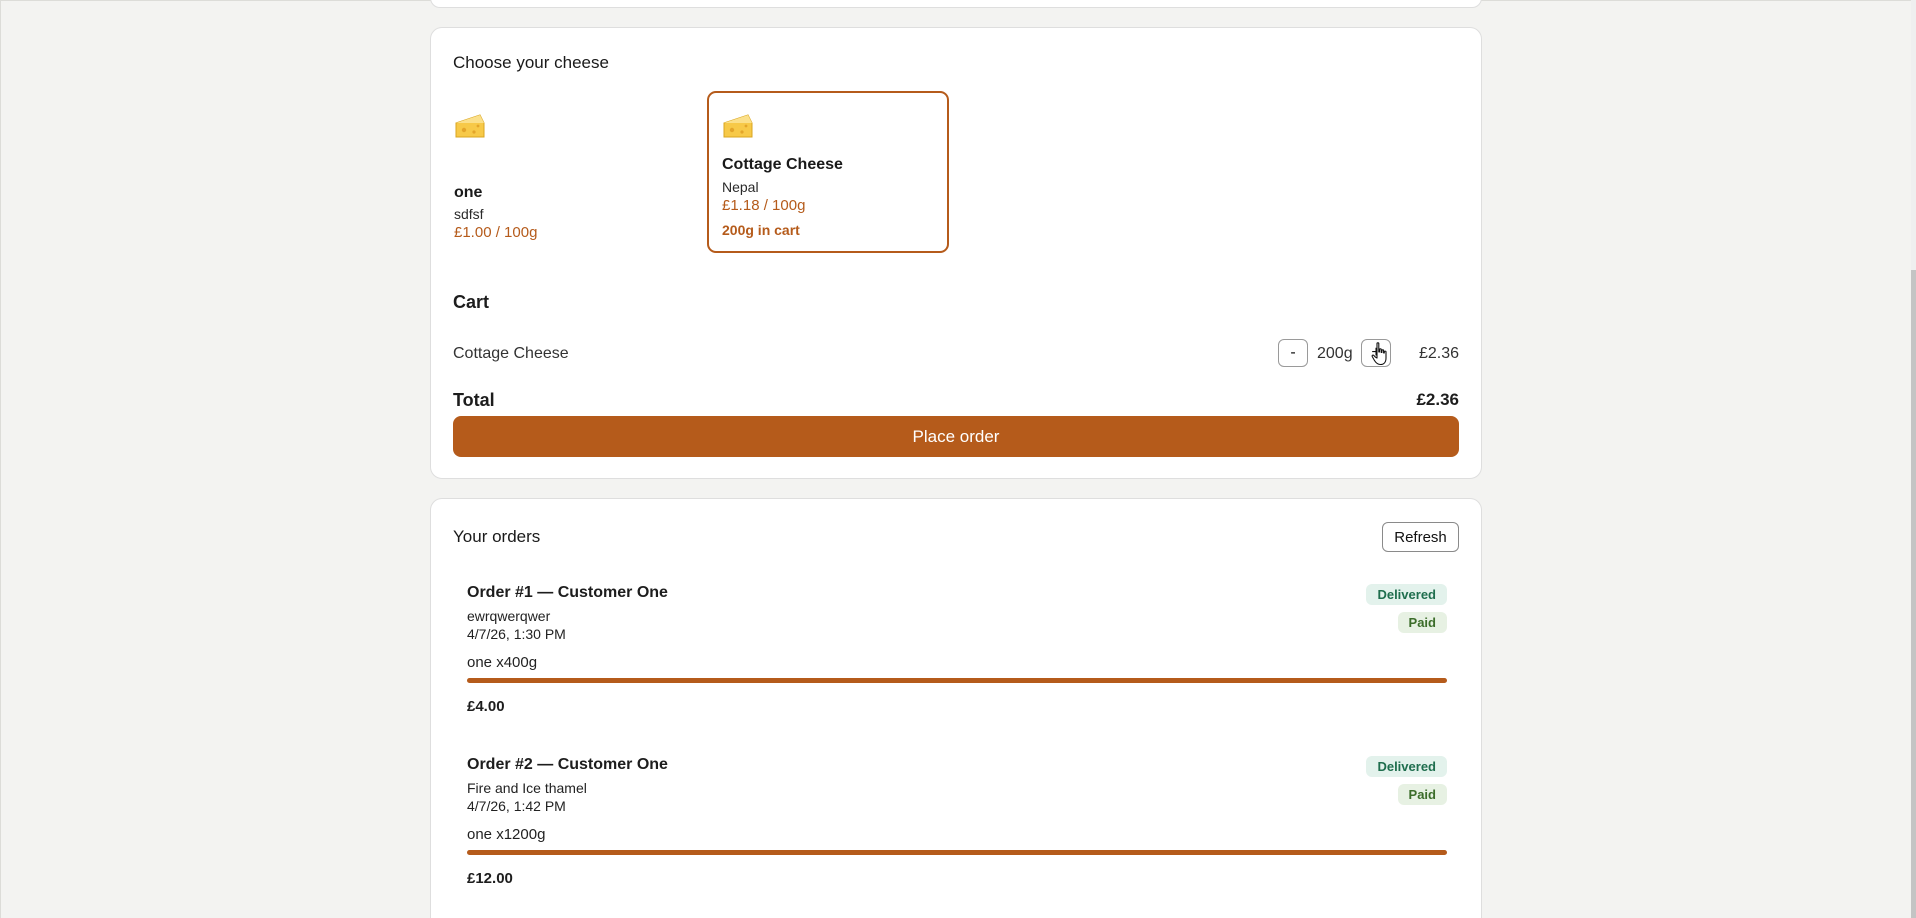 This screenshot has height=918, width=1916. I want to click on order-items: one x1200g, so click(506, 834).